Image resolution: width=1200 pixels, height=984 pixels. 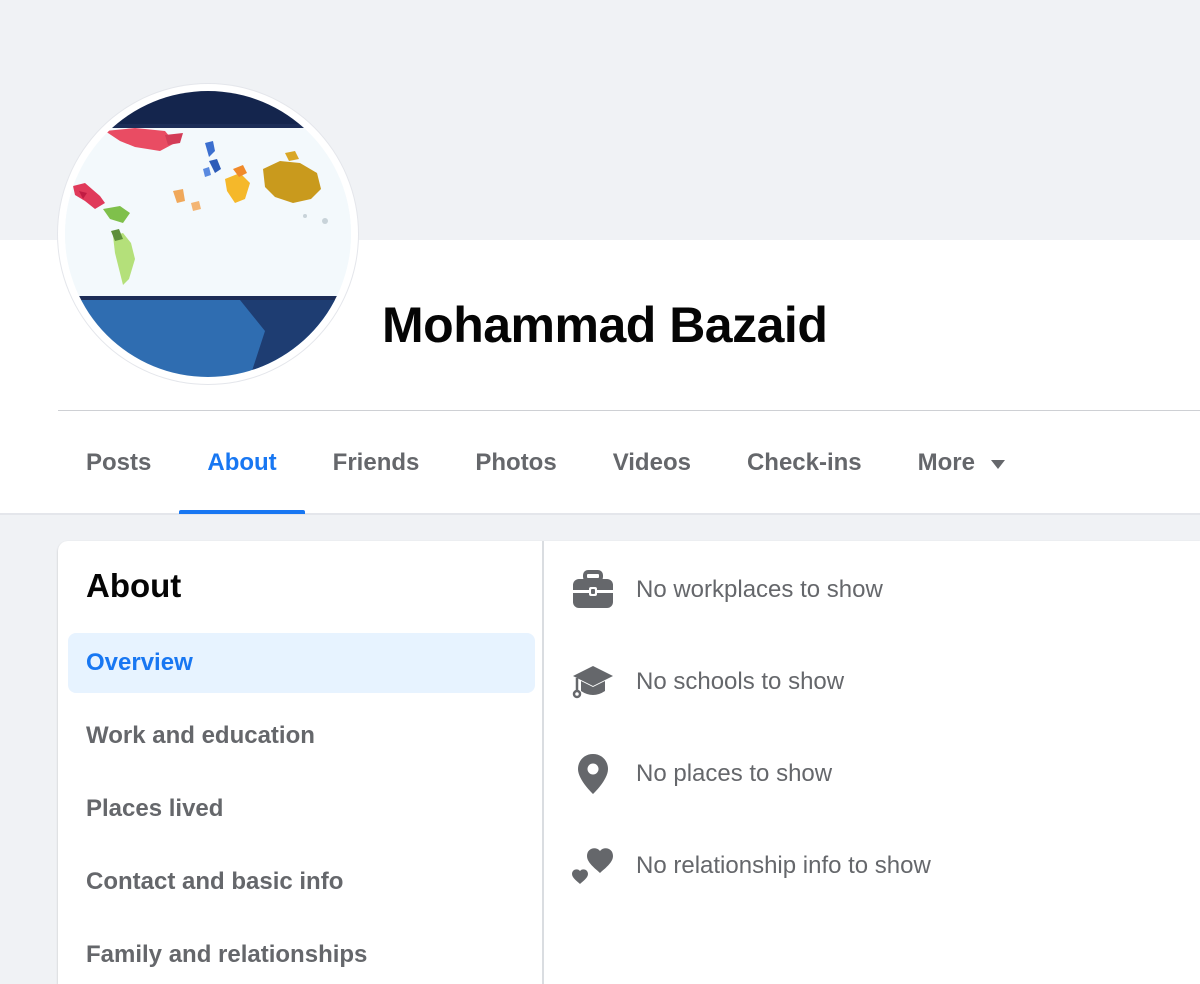 I want to click on tab-check-ins: Check-ins, so click(x=804, y=463).